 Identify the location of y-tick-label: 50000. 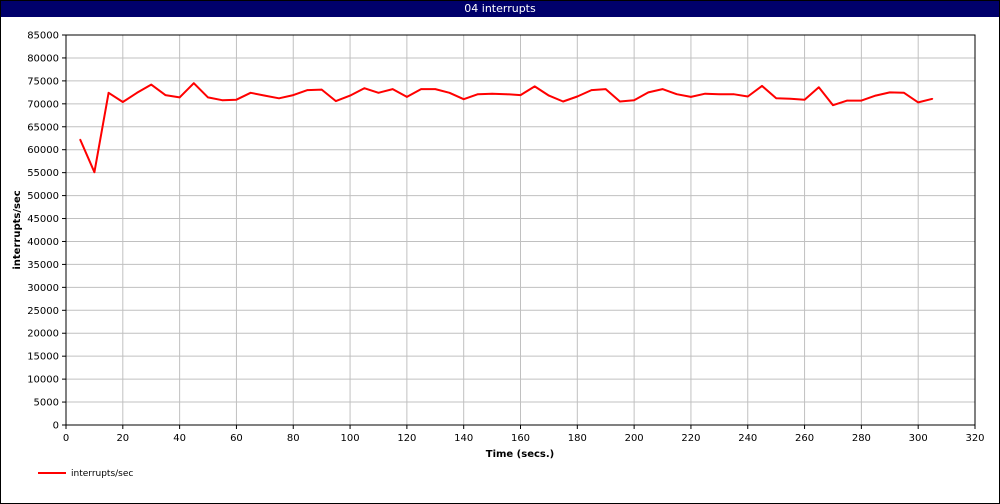
(43, 196).